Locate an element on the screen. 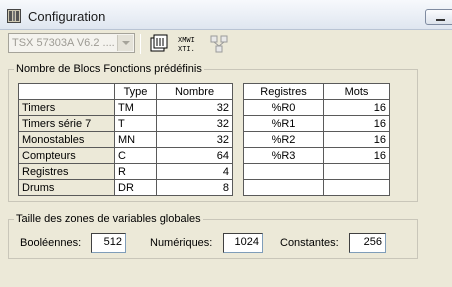 The width and height of the screenshot is (452, 287). type-cell: TM is located at coordinates (135, 107).